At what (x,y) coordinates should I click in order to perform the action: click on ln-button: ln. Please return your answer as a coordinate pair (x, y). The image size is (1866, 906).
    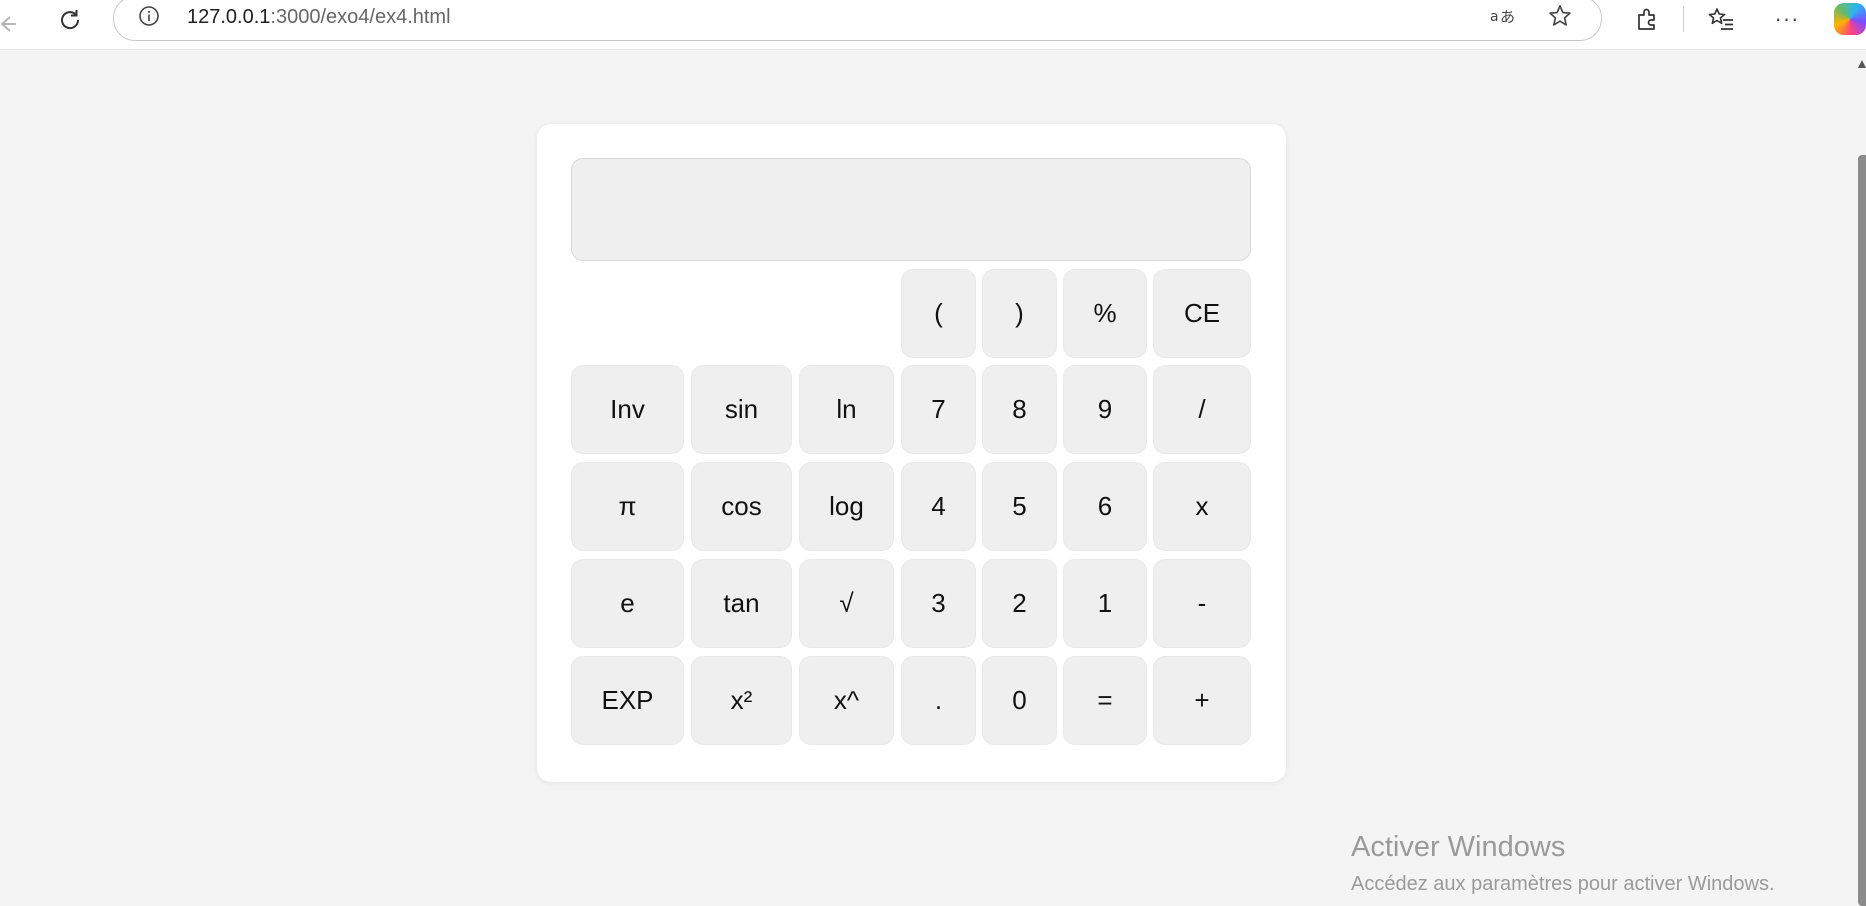
    Looking at the image, I should click on (846, 409).